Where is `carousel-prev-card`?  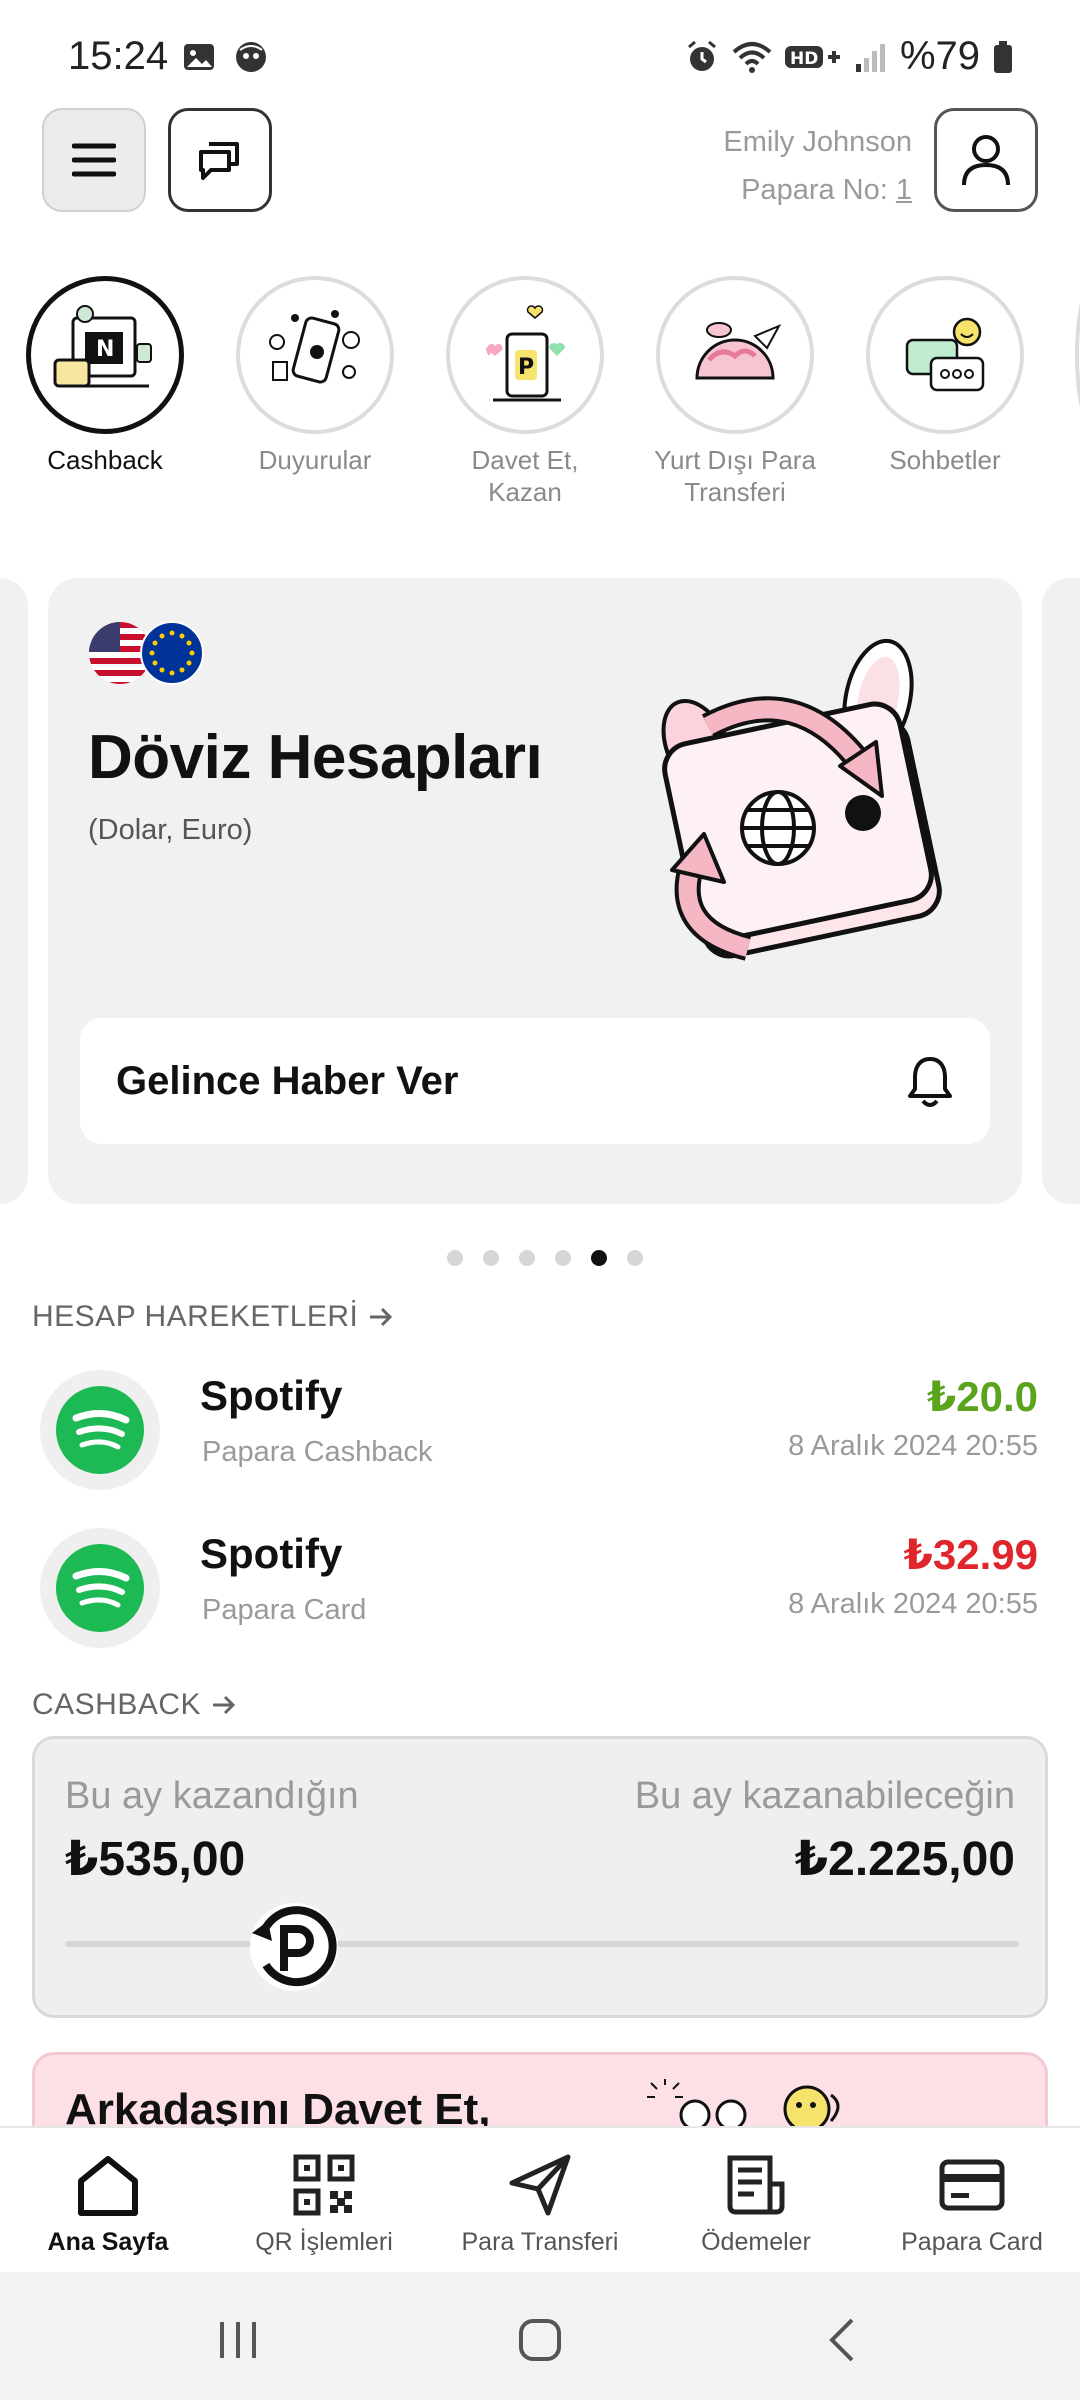
carousel-prev-card is located at coordinates (14, 891).